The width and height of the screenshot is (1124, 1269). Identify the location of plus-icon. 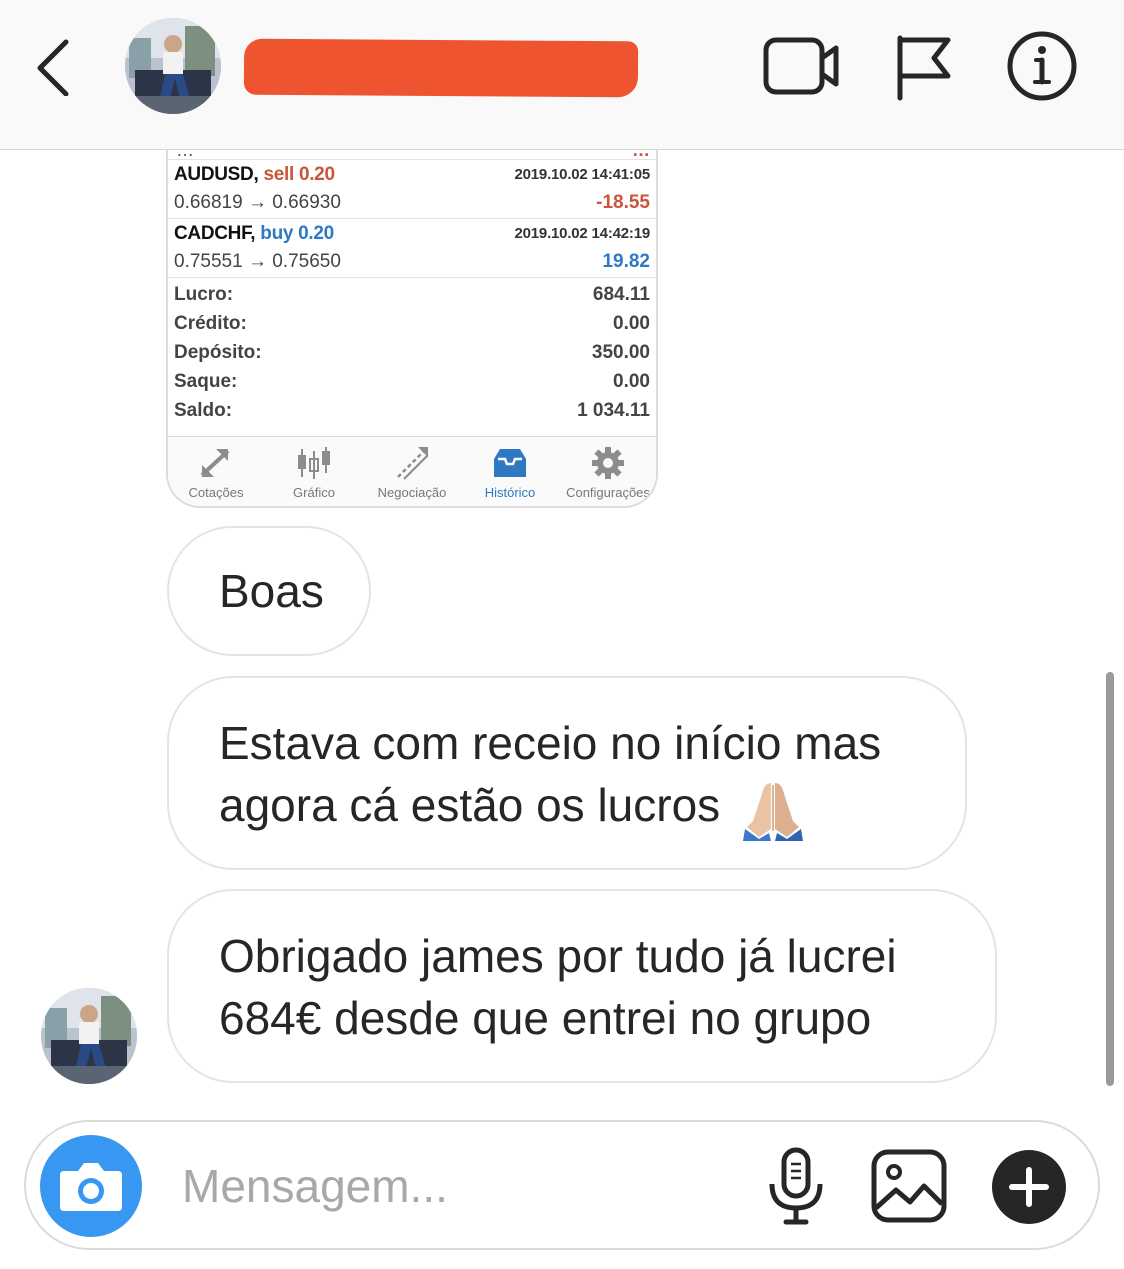
(1029, 1187).